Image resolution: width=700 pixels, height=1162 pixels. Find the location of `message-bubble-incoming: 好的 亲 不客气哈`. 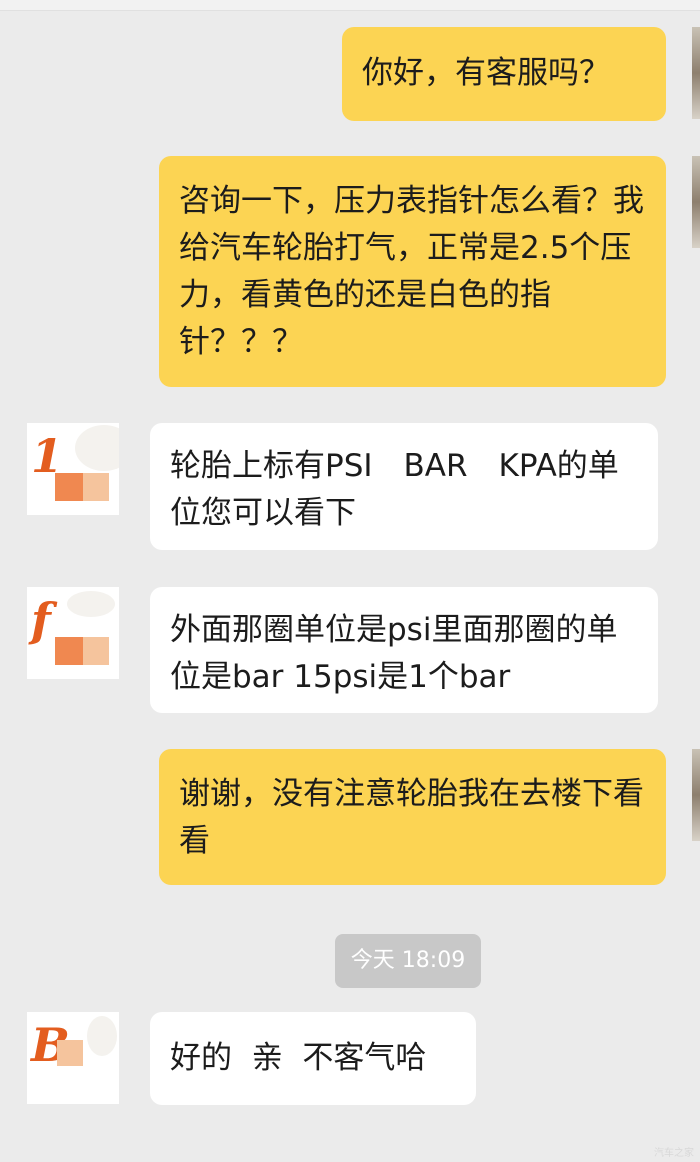

message-bubble-incoming: 好的 亲 不客气哈 is located at coordinates (313, 1058).